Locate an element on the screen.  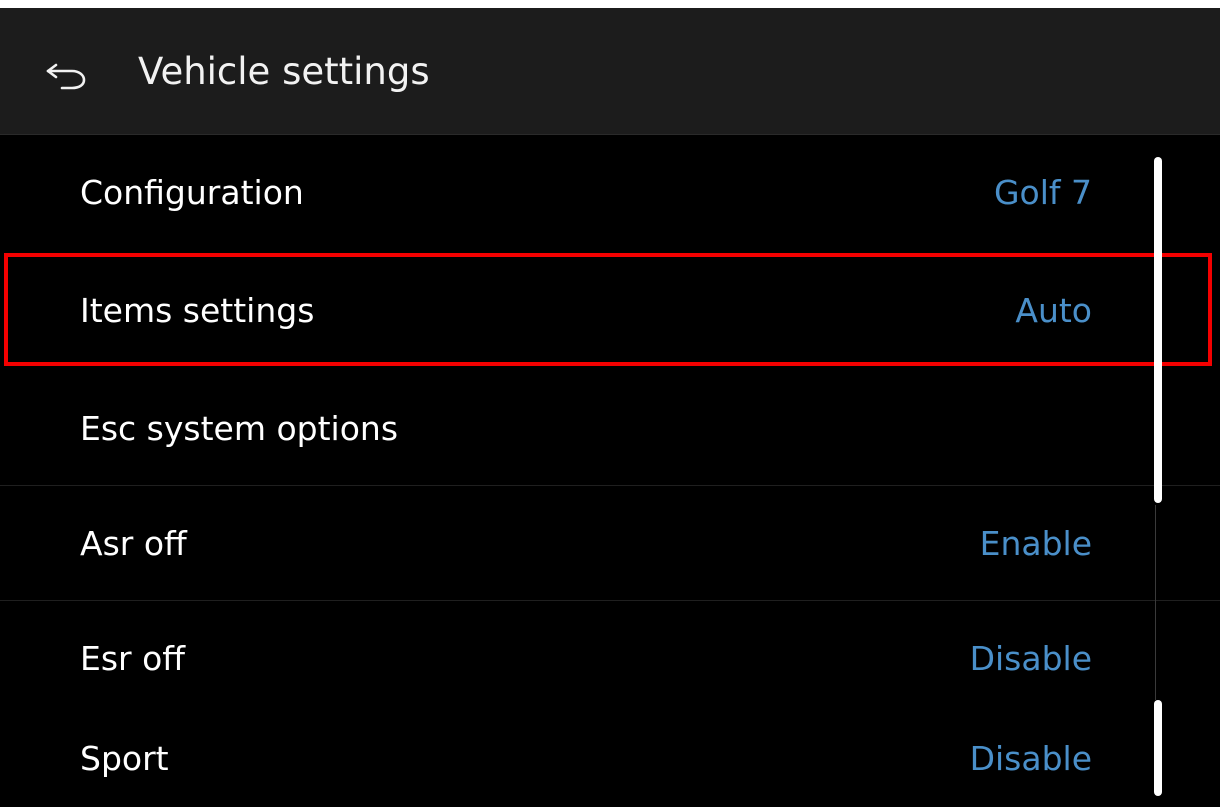
scrollbar-thumb is located at coordinates (1158, 330).